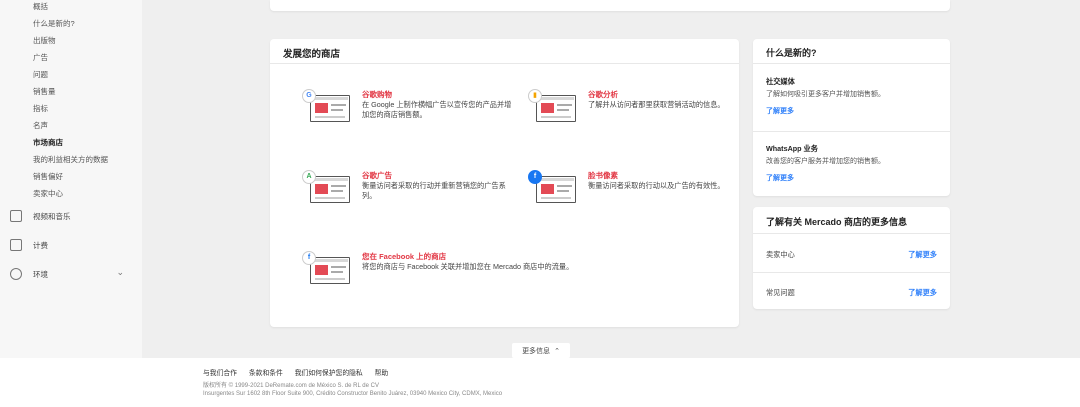 The width and height of the screenshot is (1080, 407). I want to click on more-info-button: 更多信息 ⌃, so click(541, 350).